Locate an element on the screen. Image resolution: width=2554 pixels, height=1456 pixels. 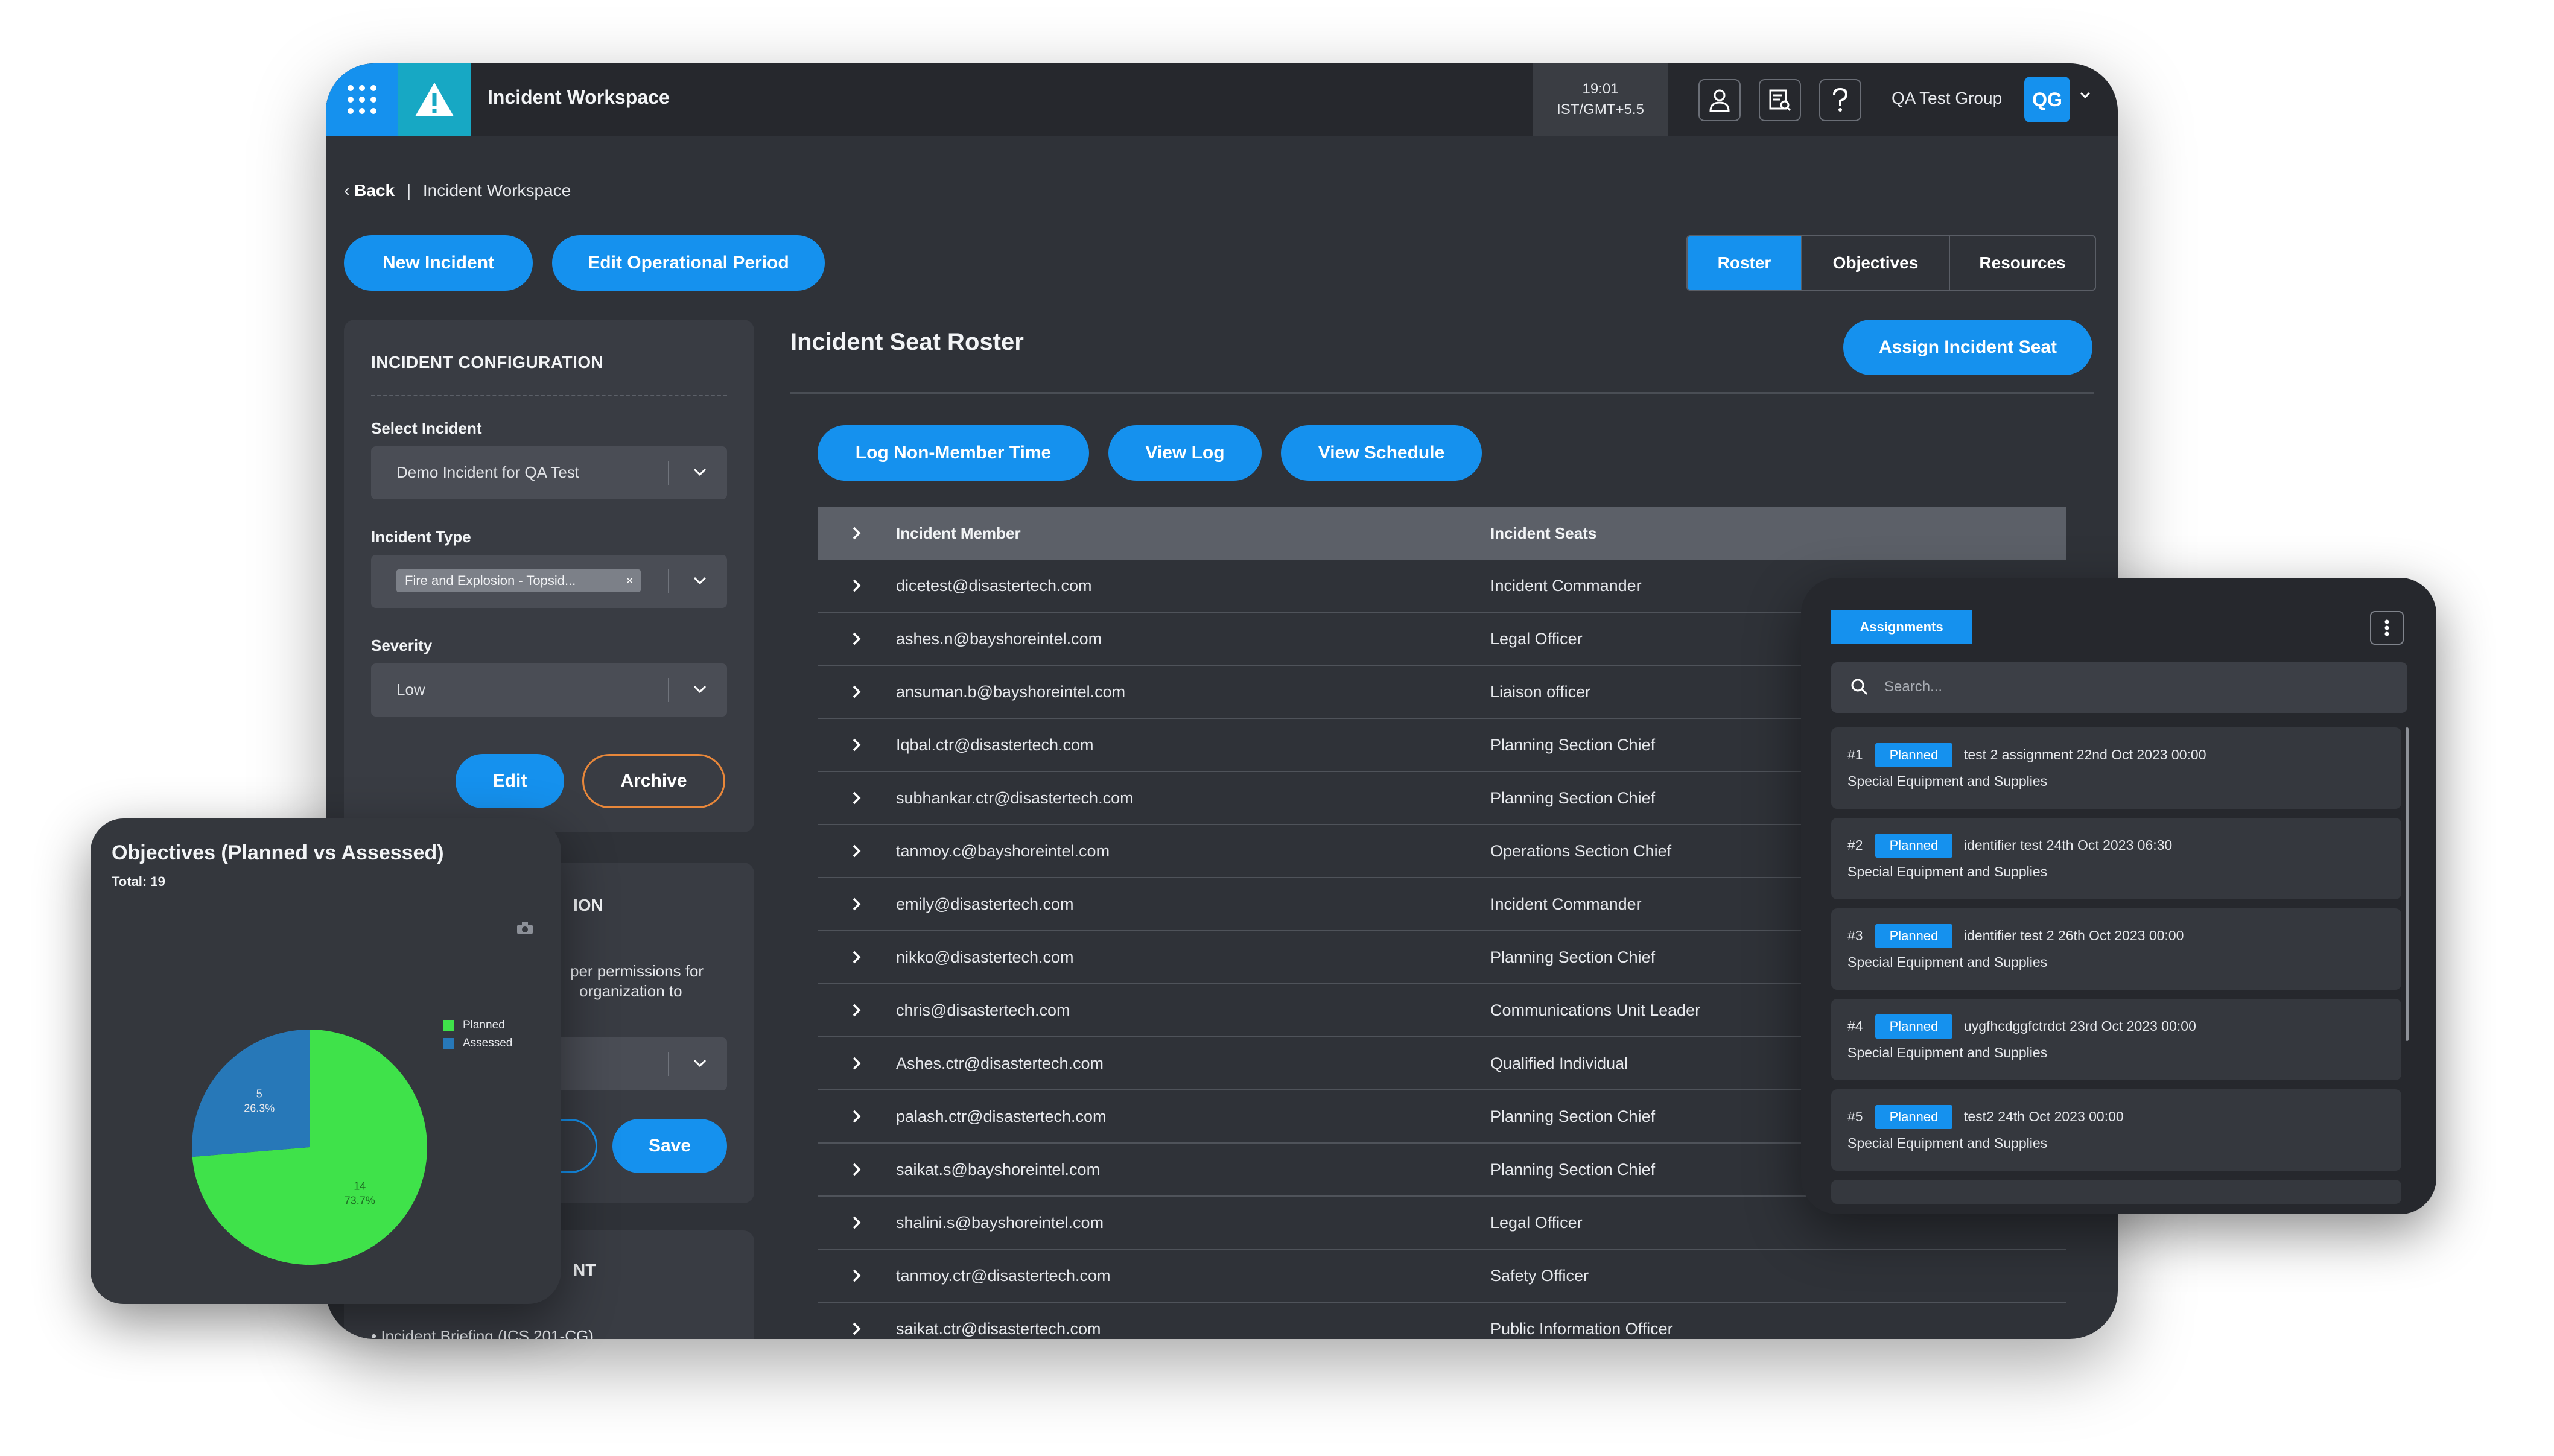
assignment-number: #1 is located at coordinates (1855, 754).